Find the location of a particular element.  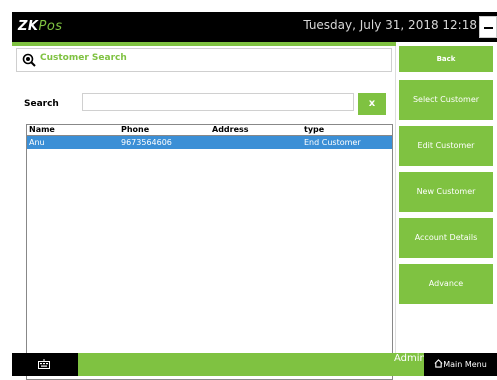

table-header: Name Phone Address type is located at coordinates (209, 130).